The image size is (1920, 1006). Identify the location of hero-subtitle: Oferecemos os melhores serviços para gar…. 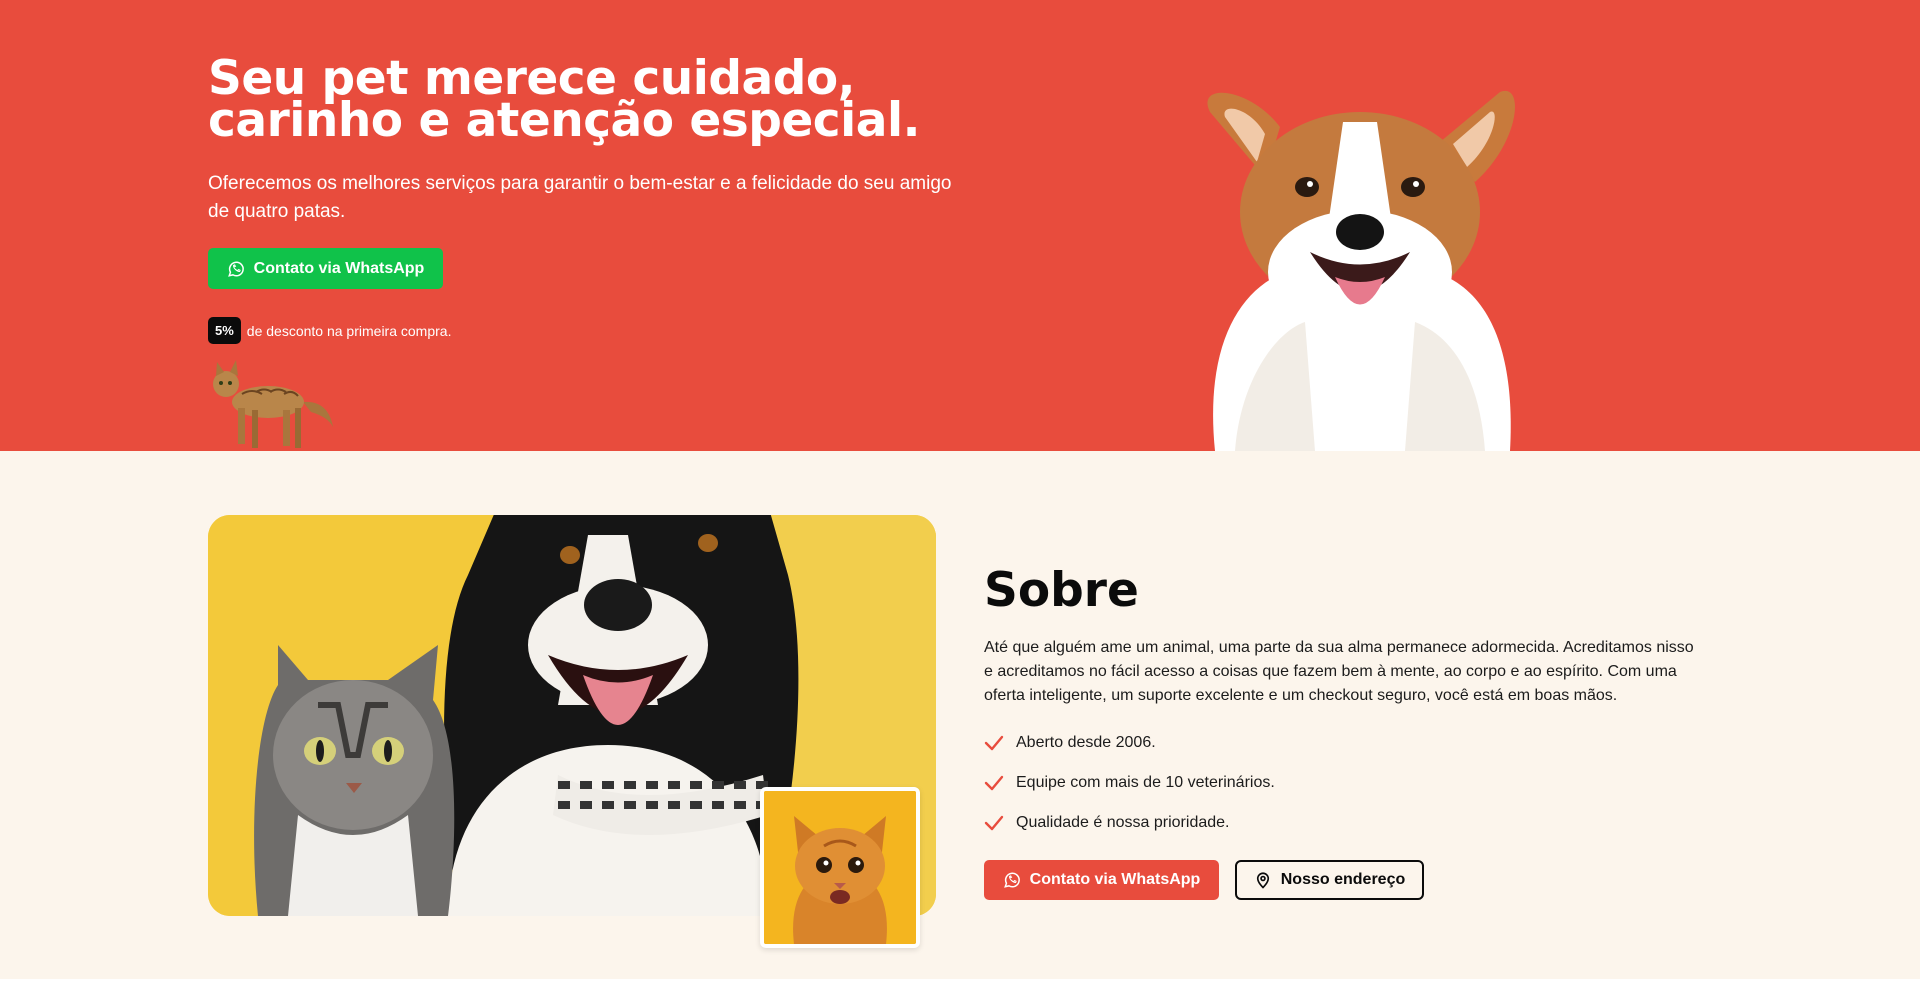
(580, 197).